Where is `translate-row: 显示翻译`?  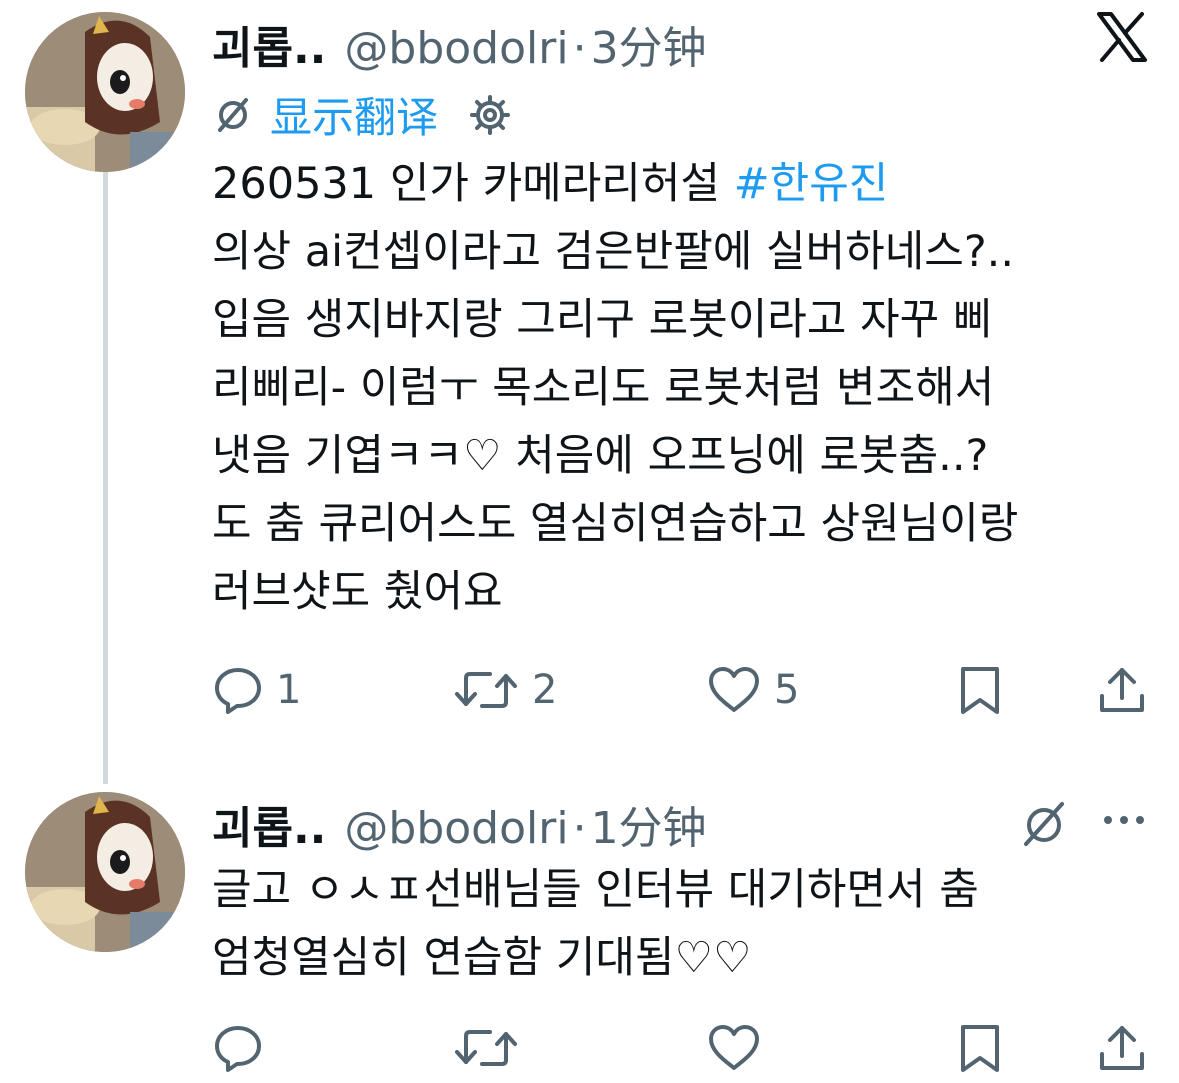 translate-row: 显示翻译 is located at coordinates (362, 114).